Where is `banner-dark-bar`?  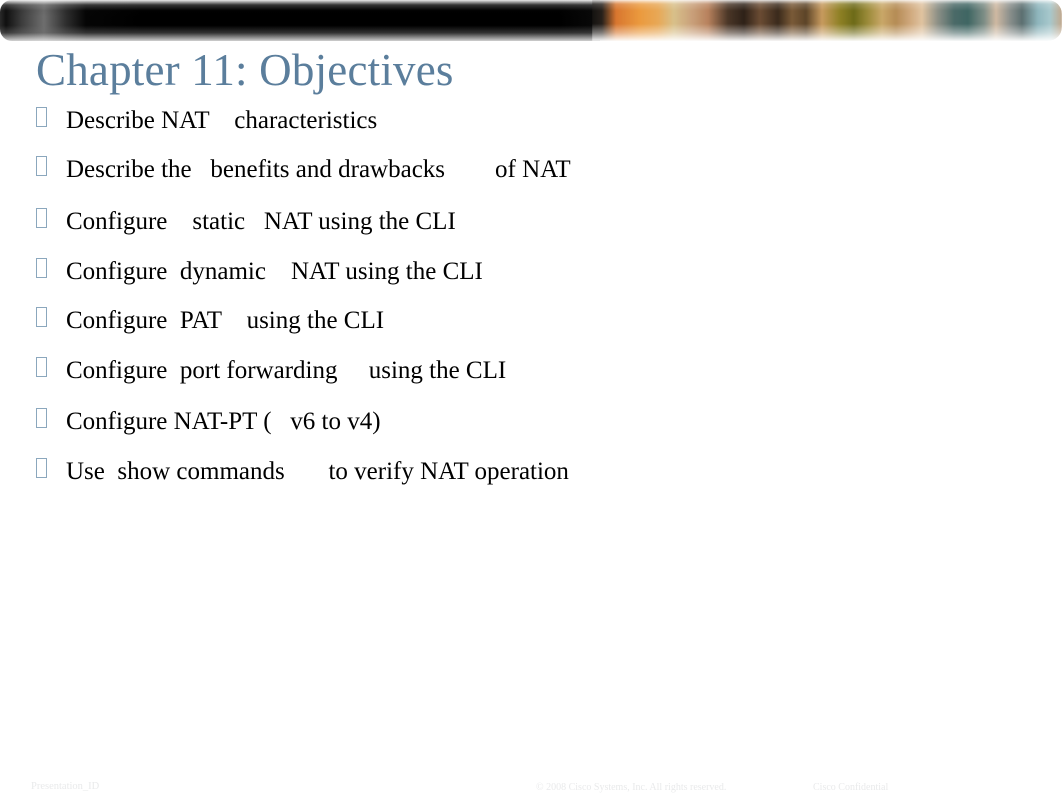
banner-dark-bar is located at coordinates (300, 20).